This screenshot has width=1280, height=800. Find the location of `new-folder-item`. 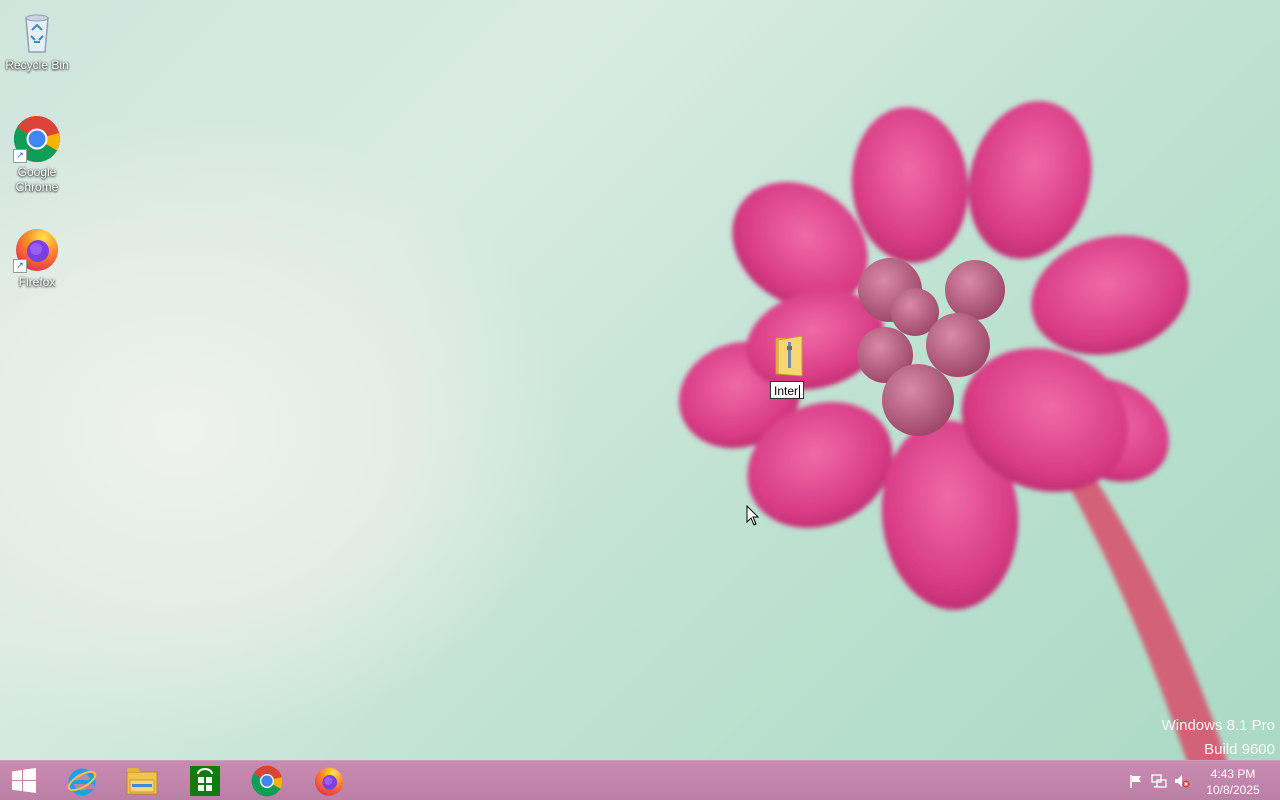

new-folder-item is located at coordinates (788, 358).